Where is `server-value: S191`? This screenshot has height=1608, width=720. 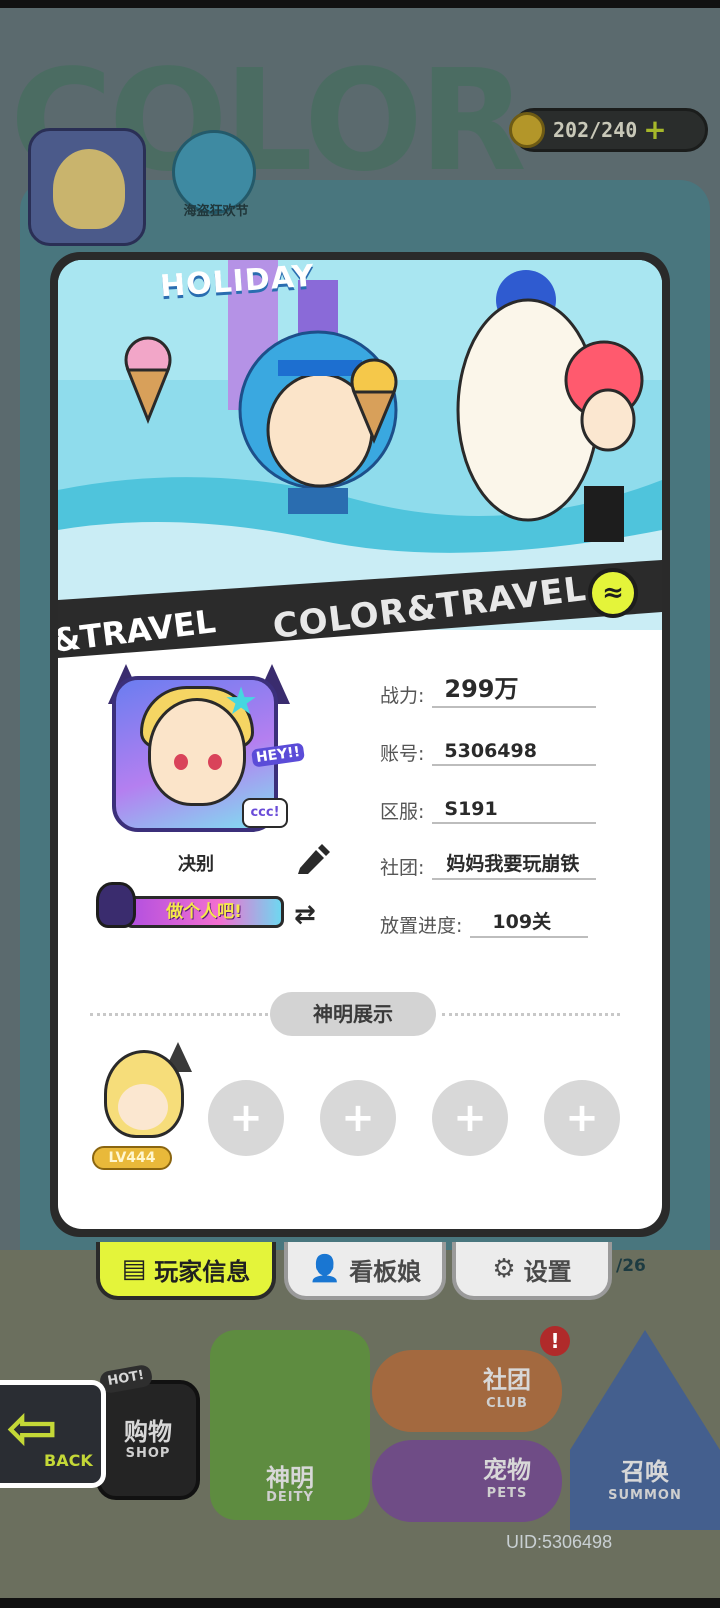 server-value: S191 is located at coordinates (514, 811).